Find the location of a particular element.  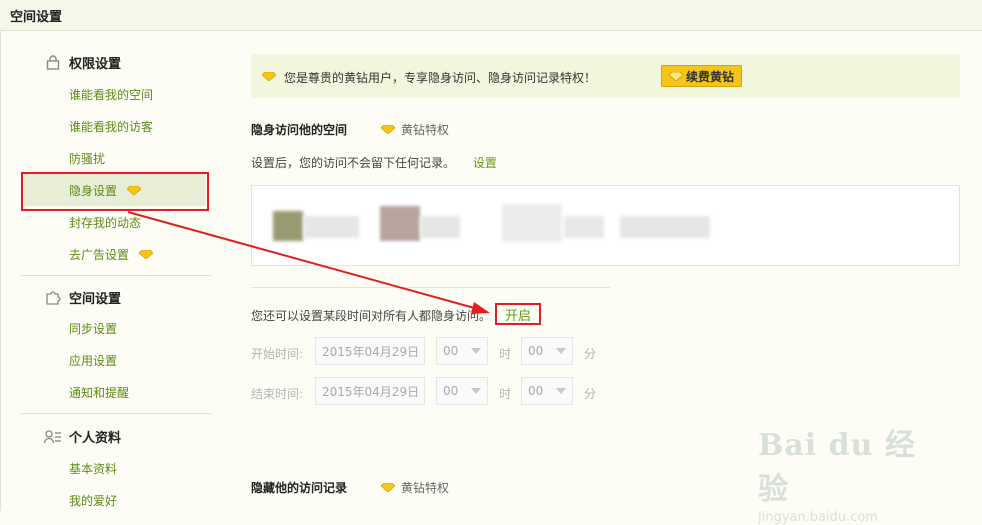

sidebar-item-basic-info: 基本资料 is located at coordinates (93, 468).